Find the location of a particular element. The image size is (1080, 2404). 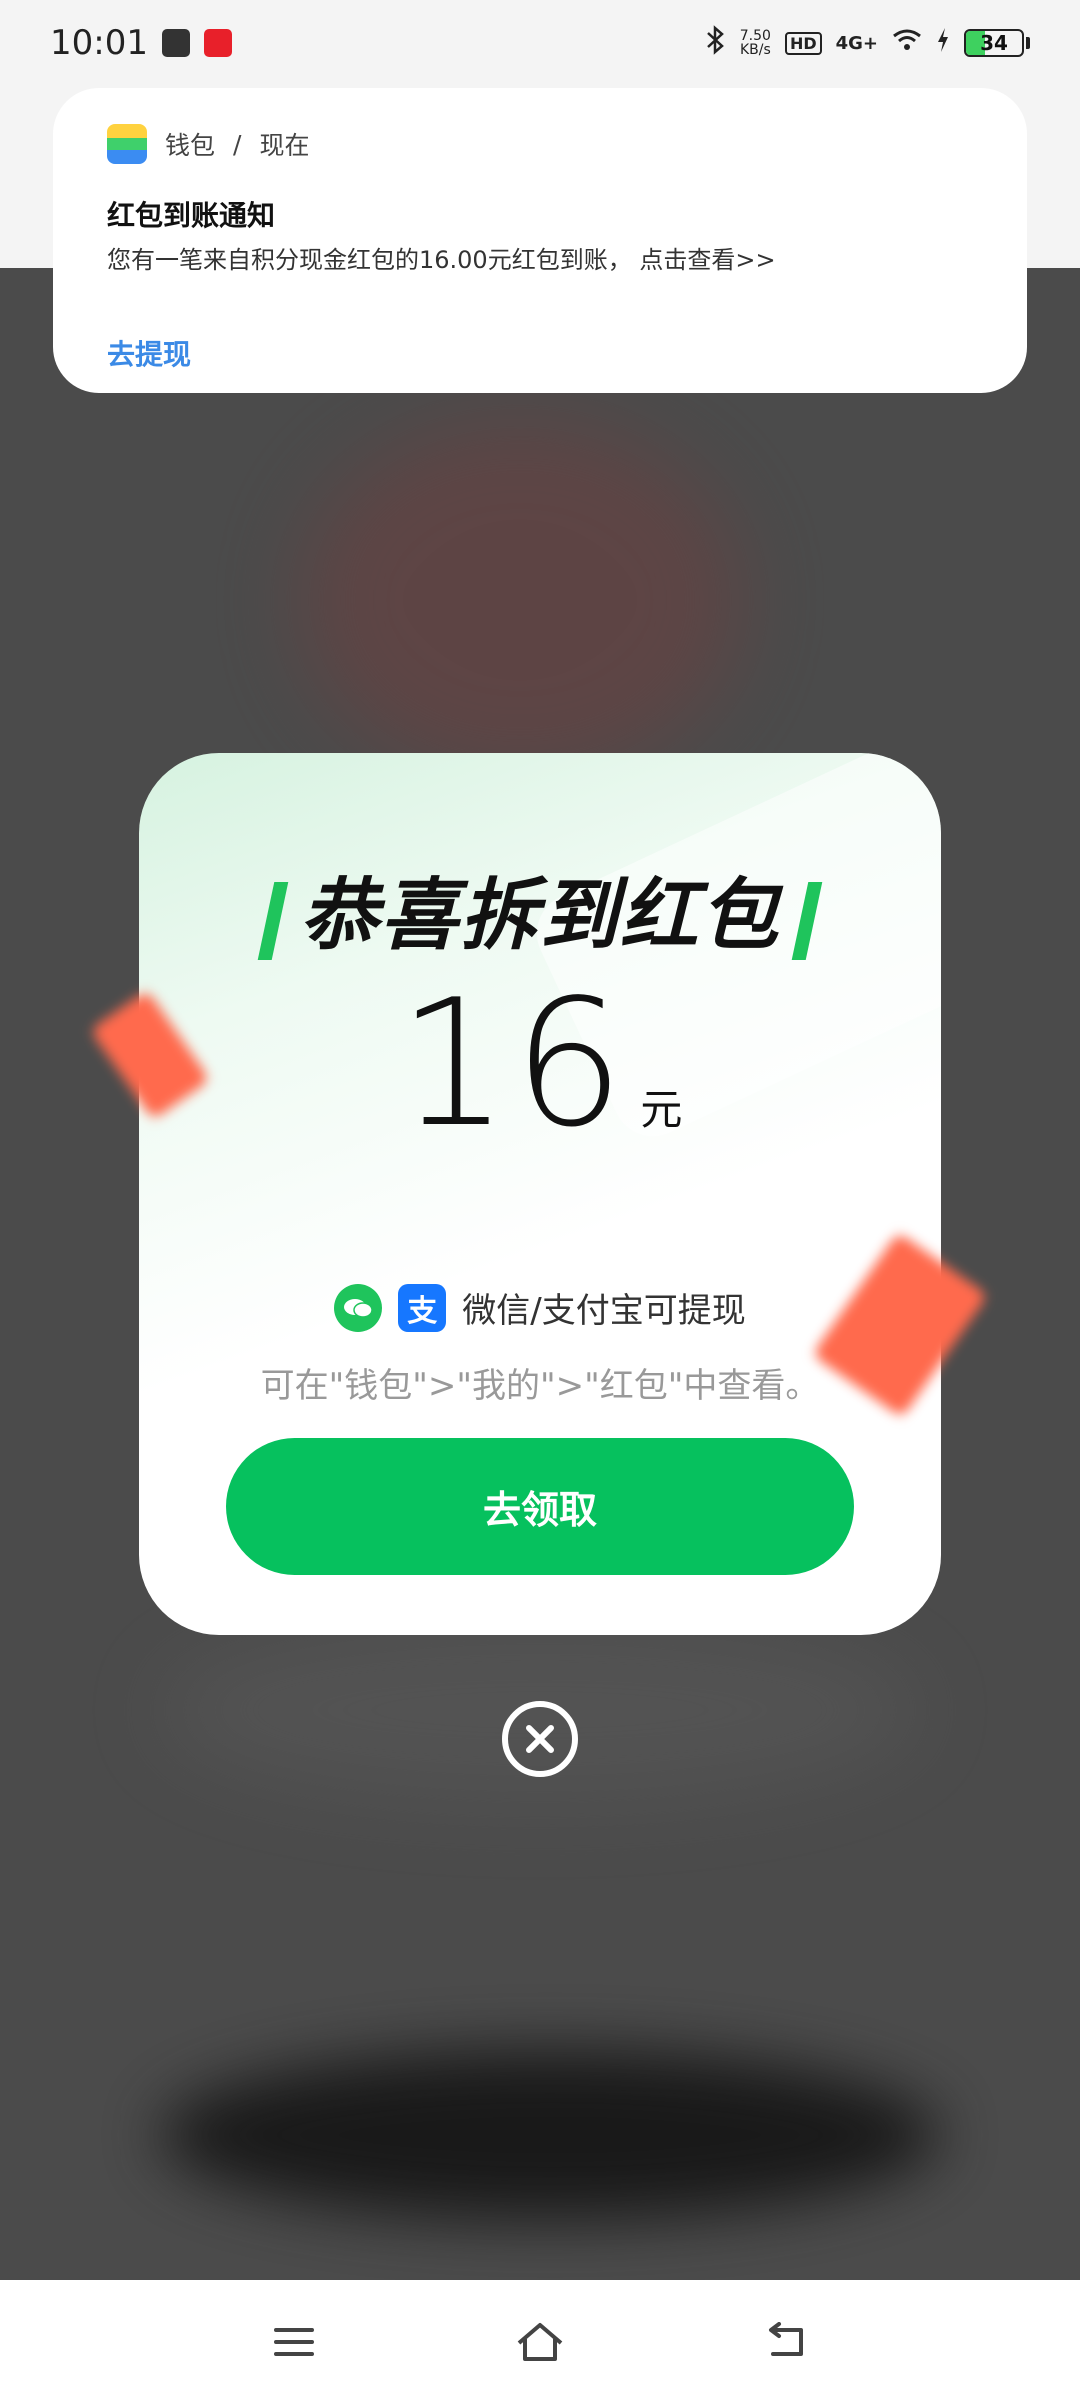

status-time: 10:01 is located at coordinates (99, 43).